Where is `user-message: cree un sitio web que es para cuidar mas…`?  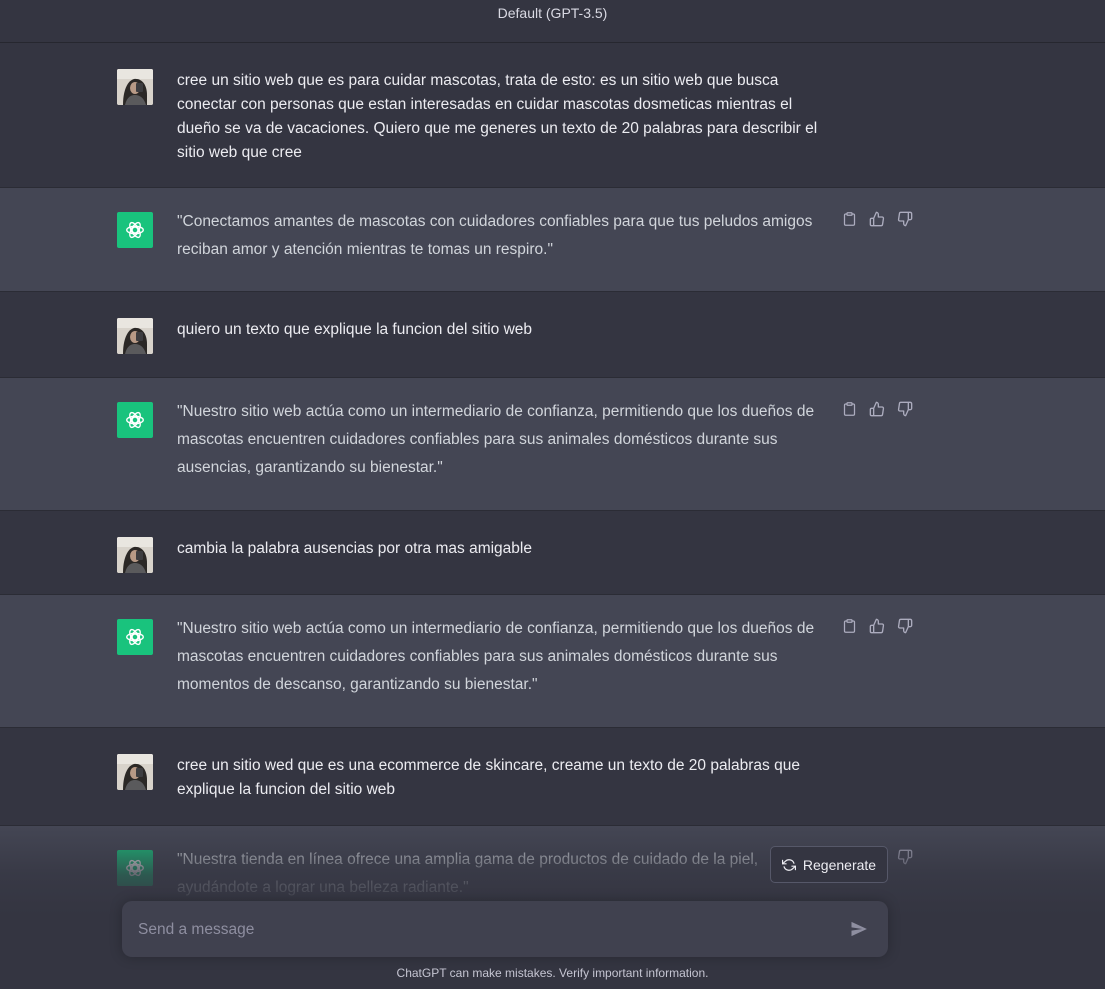
user-message: cree un sitio web que es para cuidar mas… is located at coordinates (552, 115).